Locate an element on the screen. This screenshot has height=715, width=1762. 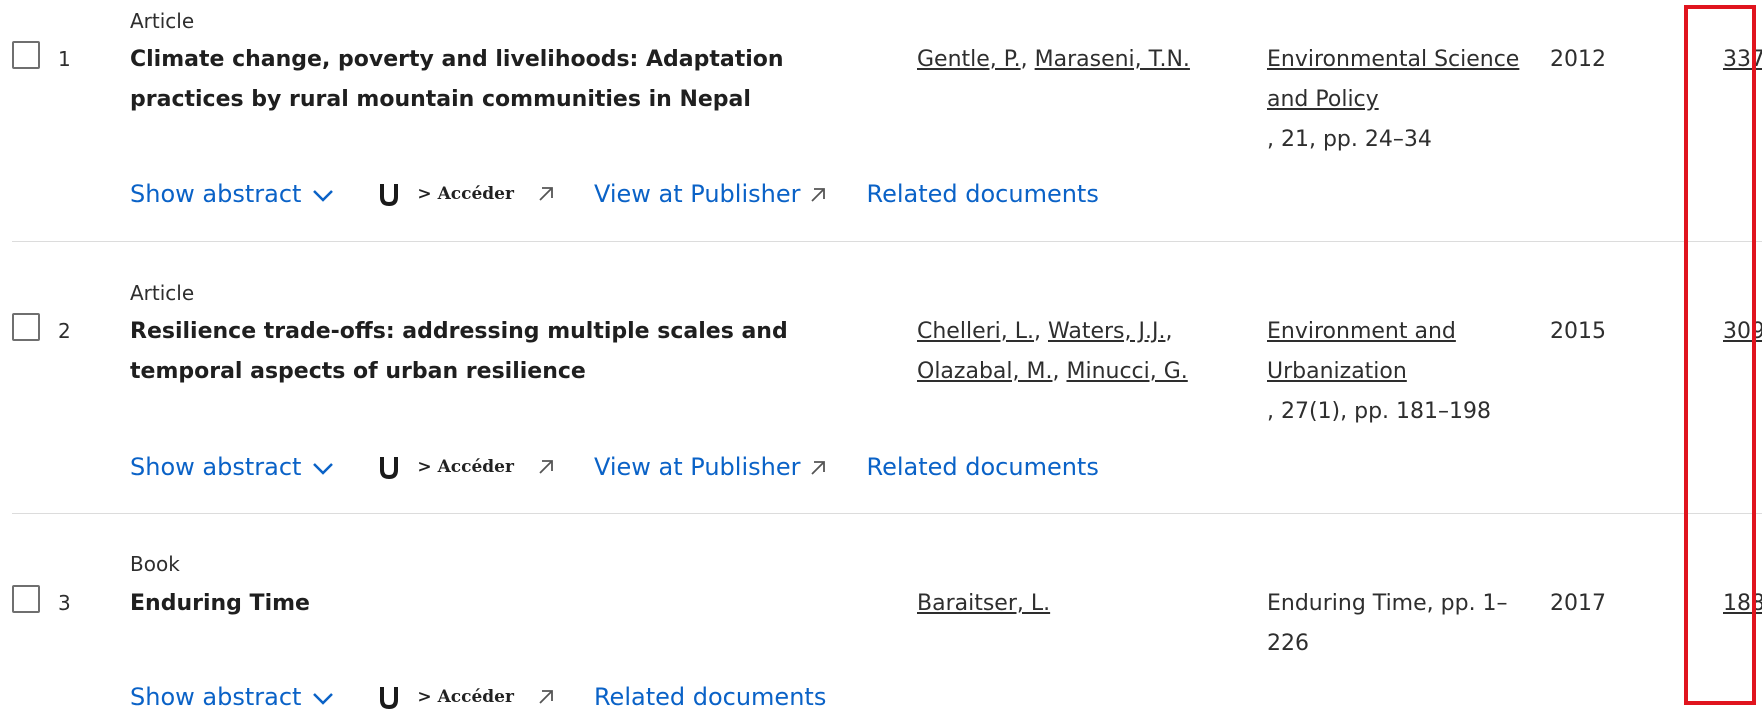
document-type: Book is located at coordinates (155, 564).